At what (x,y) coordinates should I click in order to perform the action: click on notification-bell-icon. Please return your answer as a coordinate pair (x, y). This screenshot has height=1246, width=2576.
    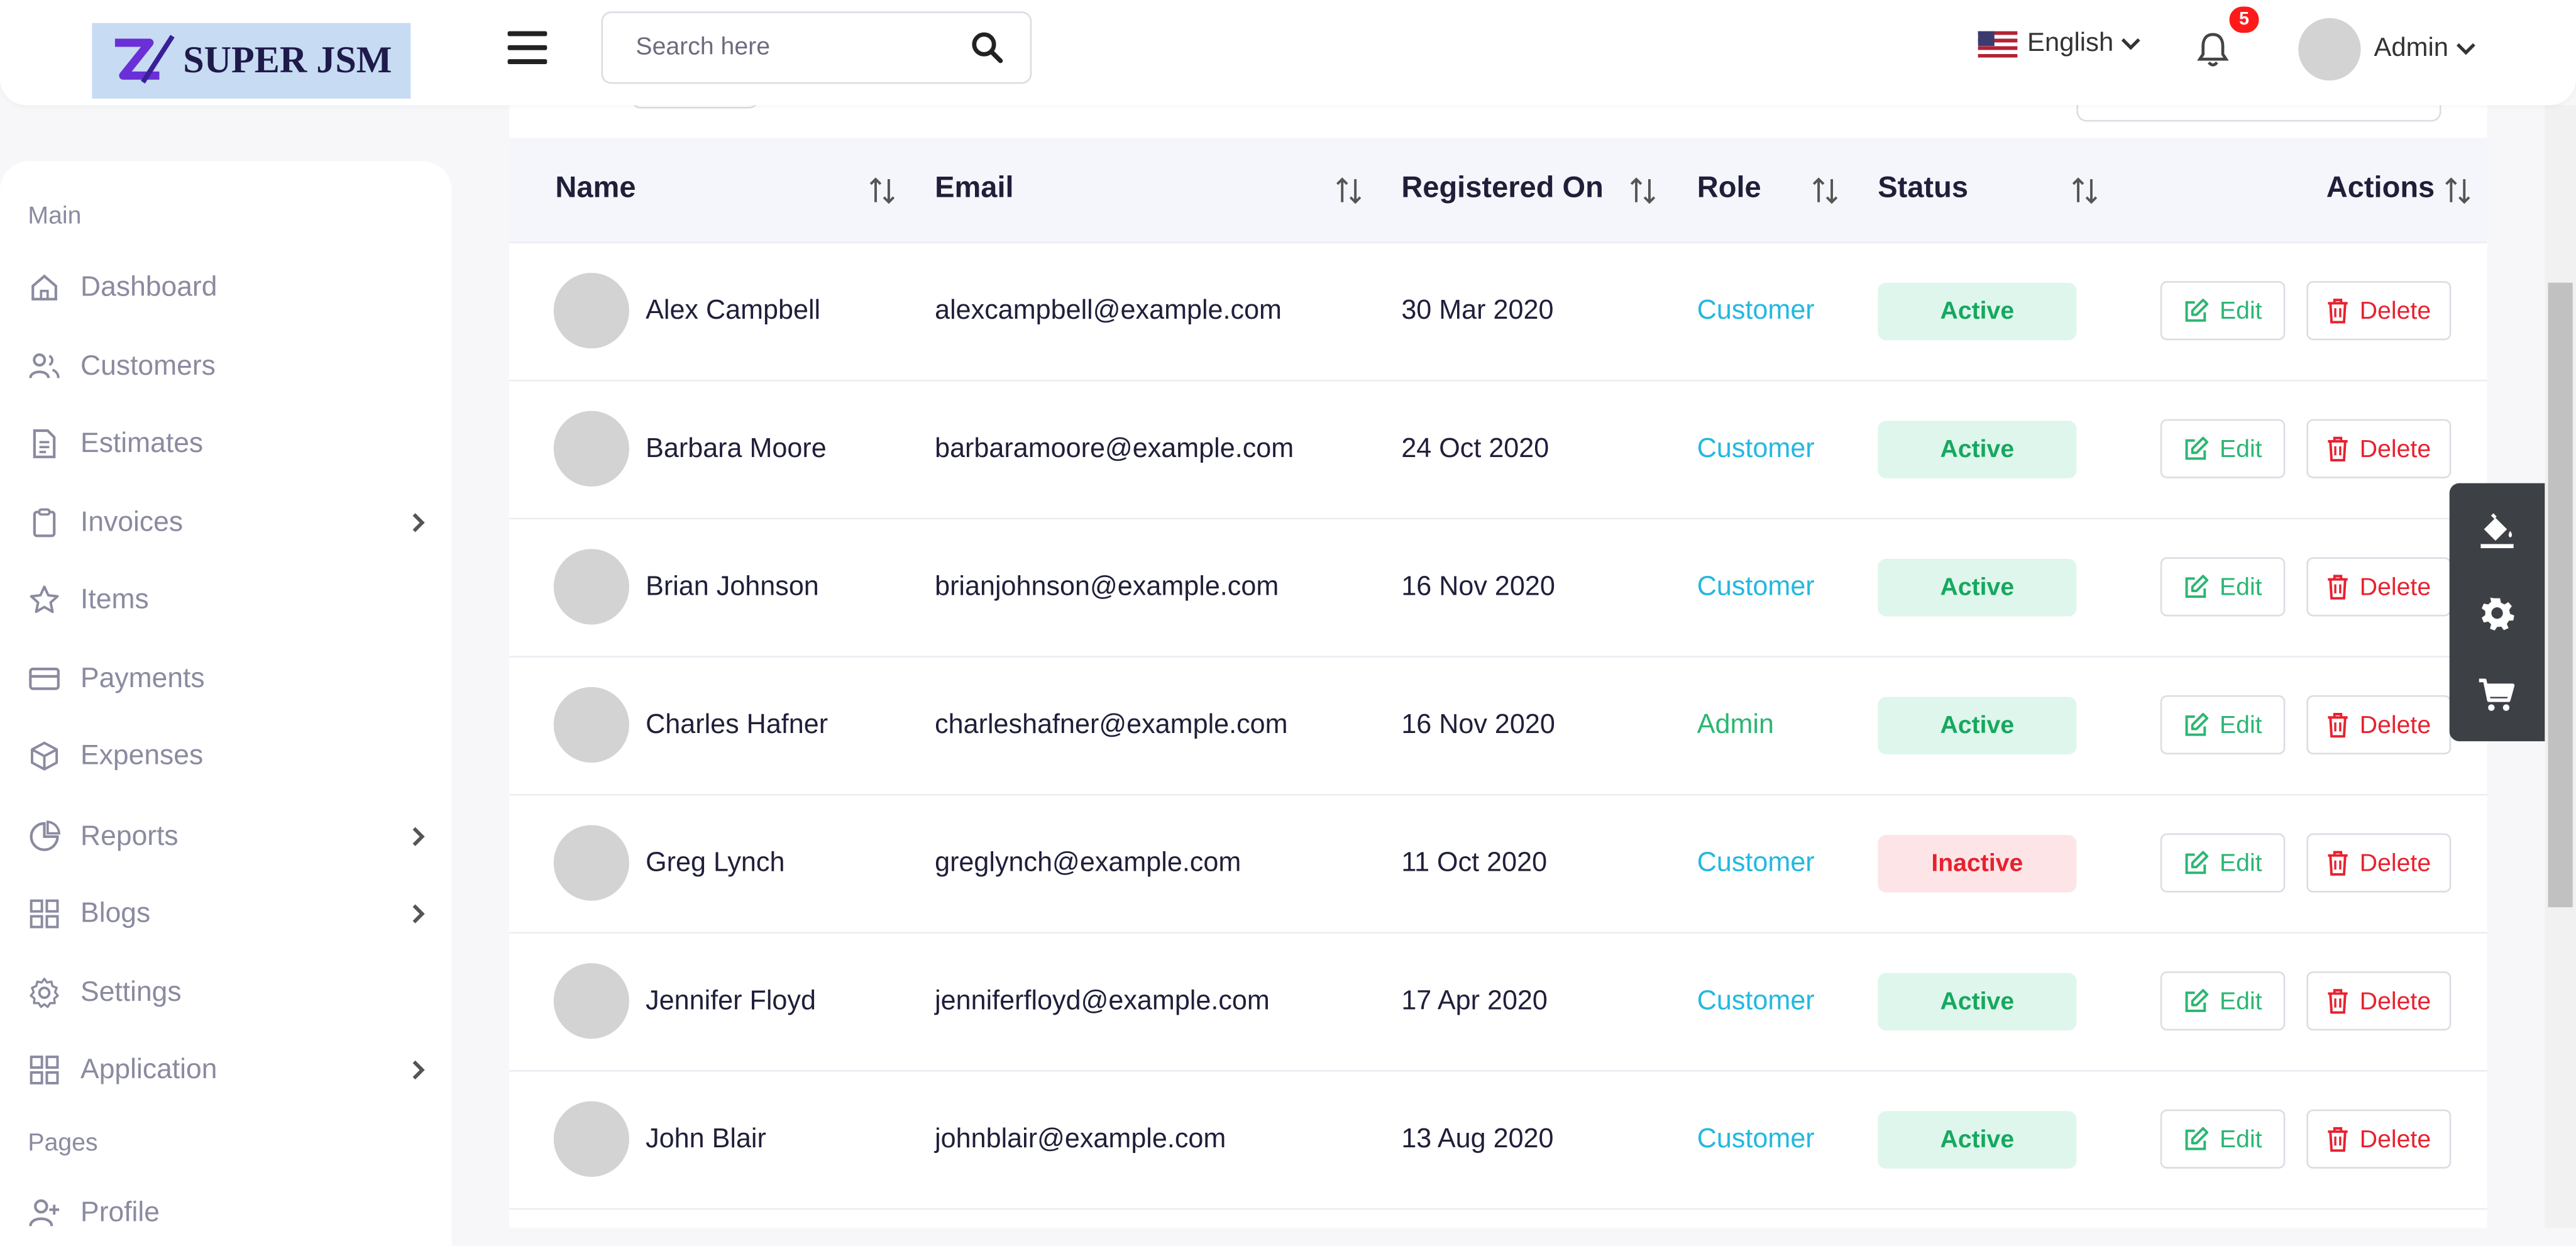
    Looking at the image, I should click on (2213, 49).